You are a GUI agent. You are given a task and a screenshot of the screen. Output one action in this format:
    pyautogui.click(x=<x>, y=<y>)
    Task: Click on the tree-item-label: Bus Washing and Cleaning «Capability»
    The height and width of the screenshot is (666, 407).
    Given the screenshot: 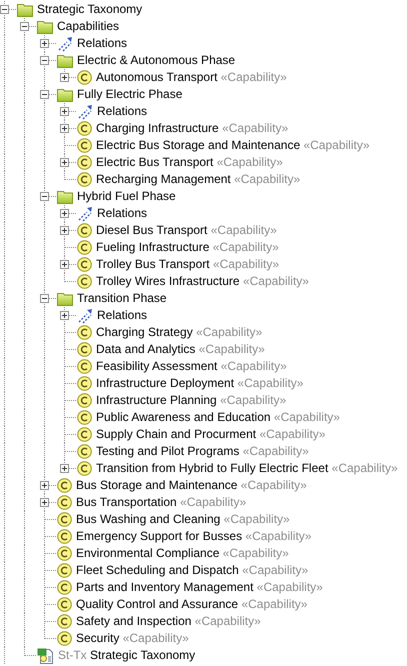 What is the action you would take?
    pyautogui.click(x=184, y=519)
    